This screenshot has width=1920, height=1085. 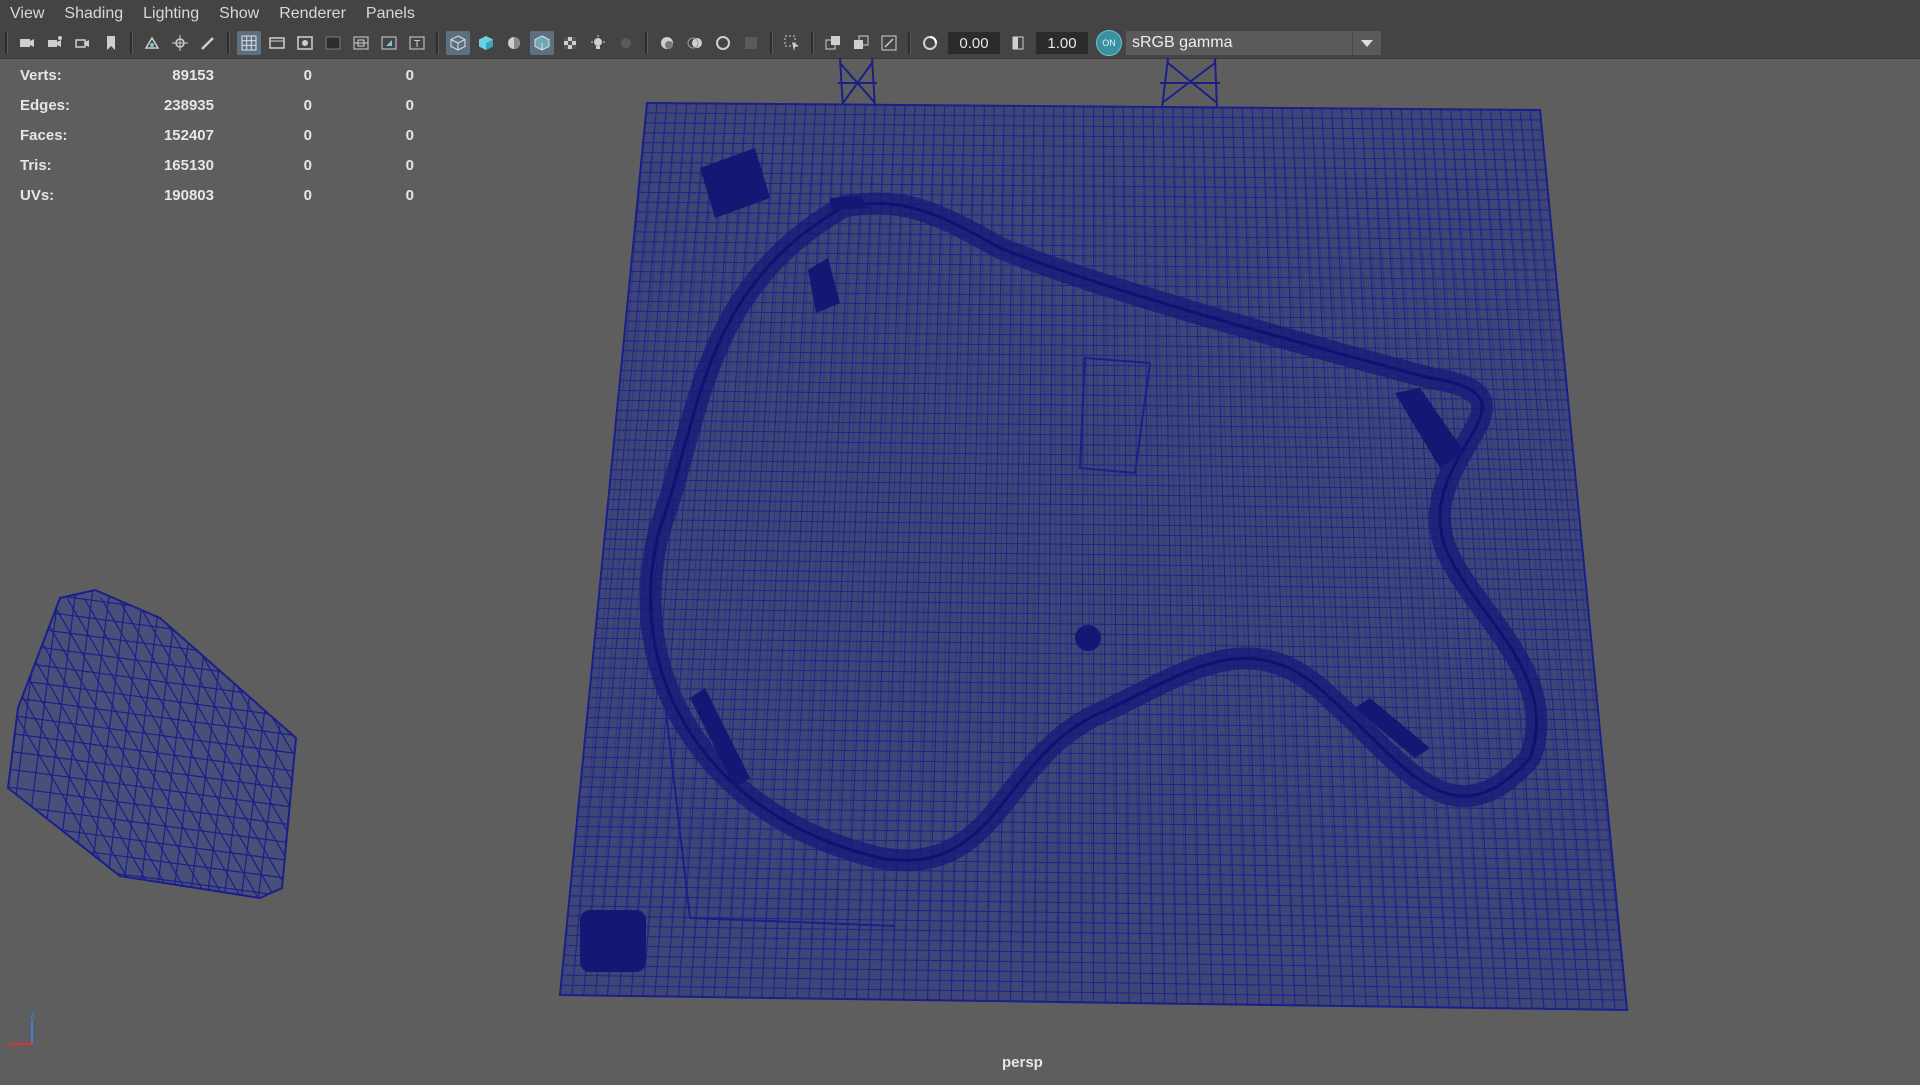 I want to click on isolate-select-icon, so click(x=792, y=43).